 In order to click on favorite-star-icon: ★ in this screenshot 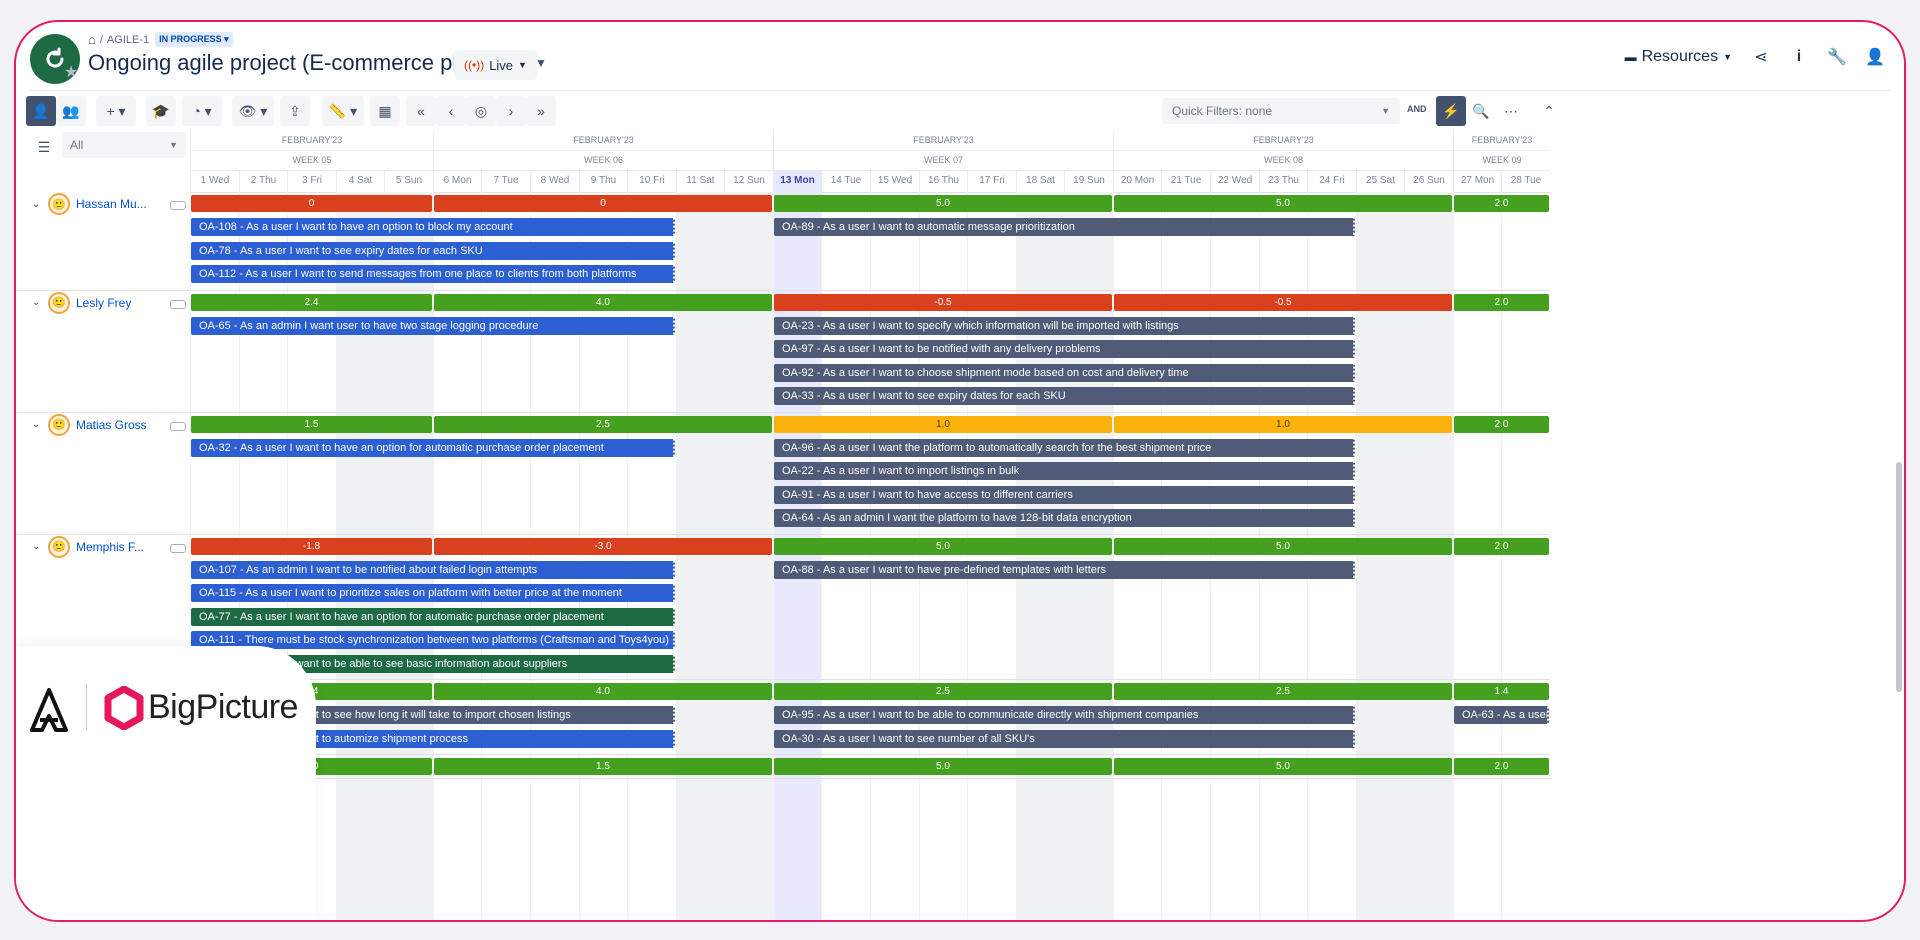, I will do `click(71, 73)`.